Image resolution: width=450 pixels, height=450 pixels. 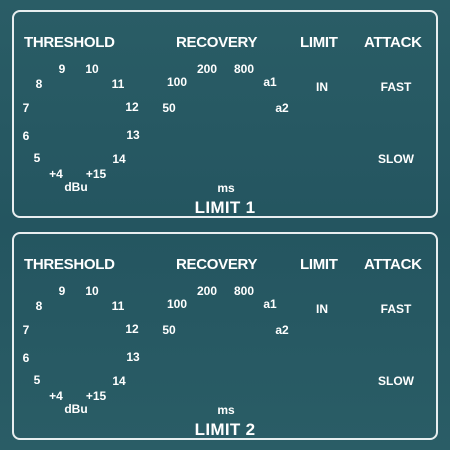 What do you see at coordinates (225, 207) in the screenshot?
I see `limit-1-title: LIMIT 1` at bounding box center [225, 207].